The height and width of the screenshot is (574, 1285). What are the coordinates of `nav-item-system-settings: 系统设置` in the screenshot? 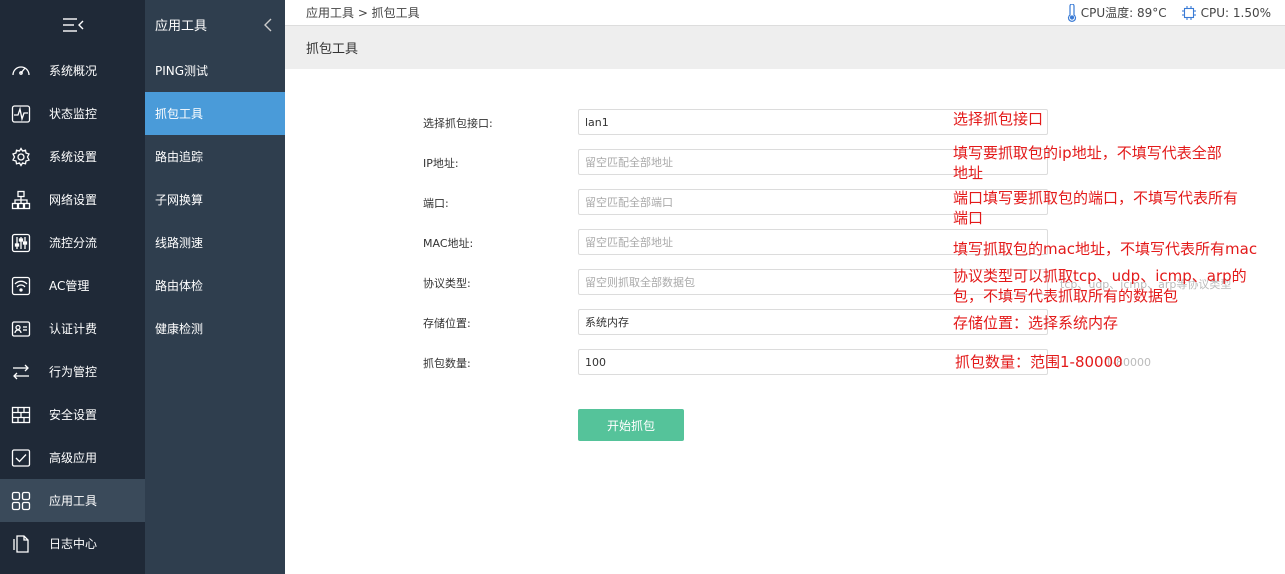 It's located at (72, 156).